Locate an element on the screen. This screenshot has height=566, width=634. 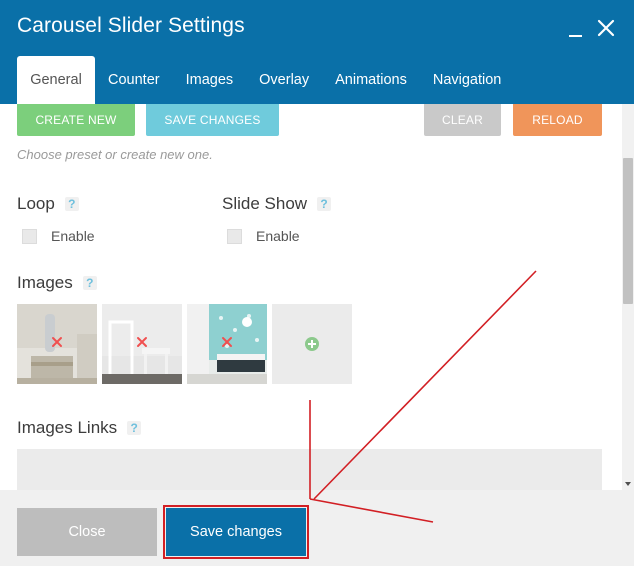
clear-button: Clear is located at coordinates (462, 120).